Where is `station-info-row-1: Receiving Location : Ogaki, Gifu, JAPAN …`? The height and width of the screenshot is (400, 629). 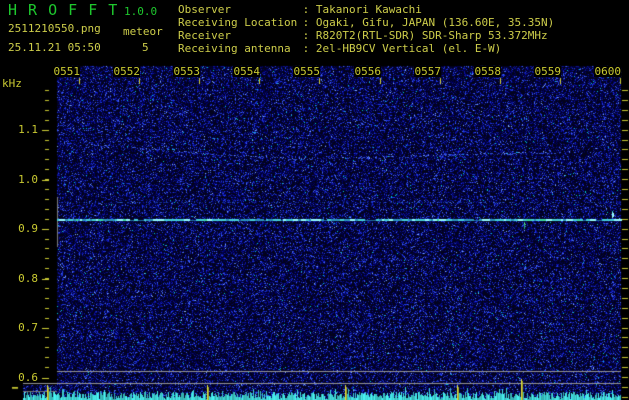
station-info-row-1: Receiving Location : Ogaki, Gifu, JAPAN … is located at coordinates (366, 22).